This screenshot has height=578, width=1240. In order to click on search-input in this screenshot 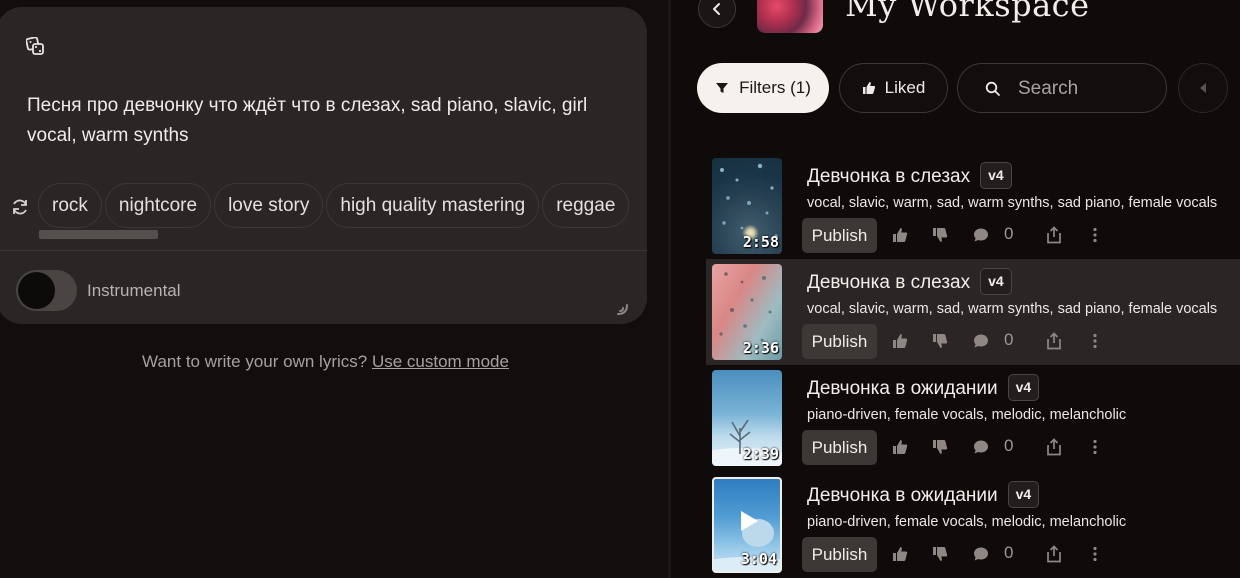, I will do `click(1088, 89)`.